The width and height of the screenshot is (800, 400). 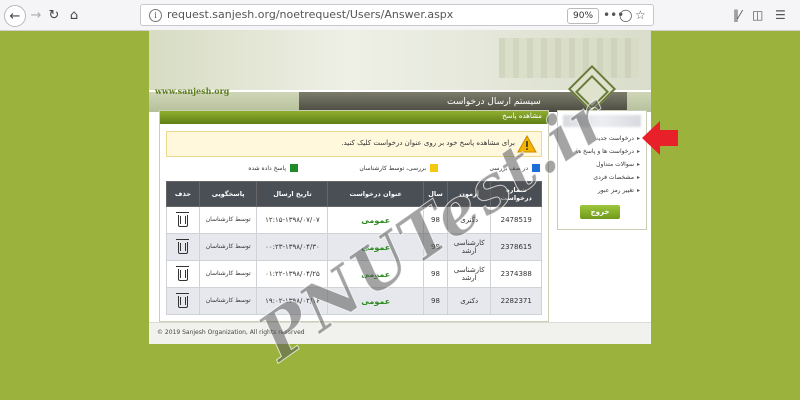 I want to click on system-title: سیستم ارسال درخواست, so click(x=494, y=102).